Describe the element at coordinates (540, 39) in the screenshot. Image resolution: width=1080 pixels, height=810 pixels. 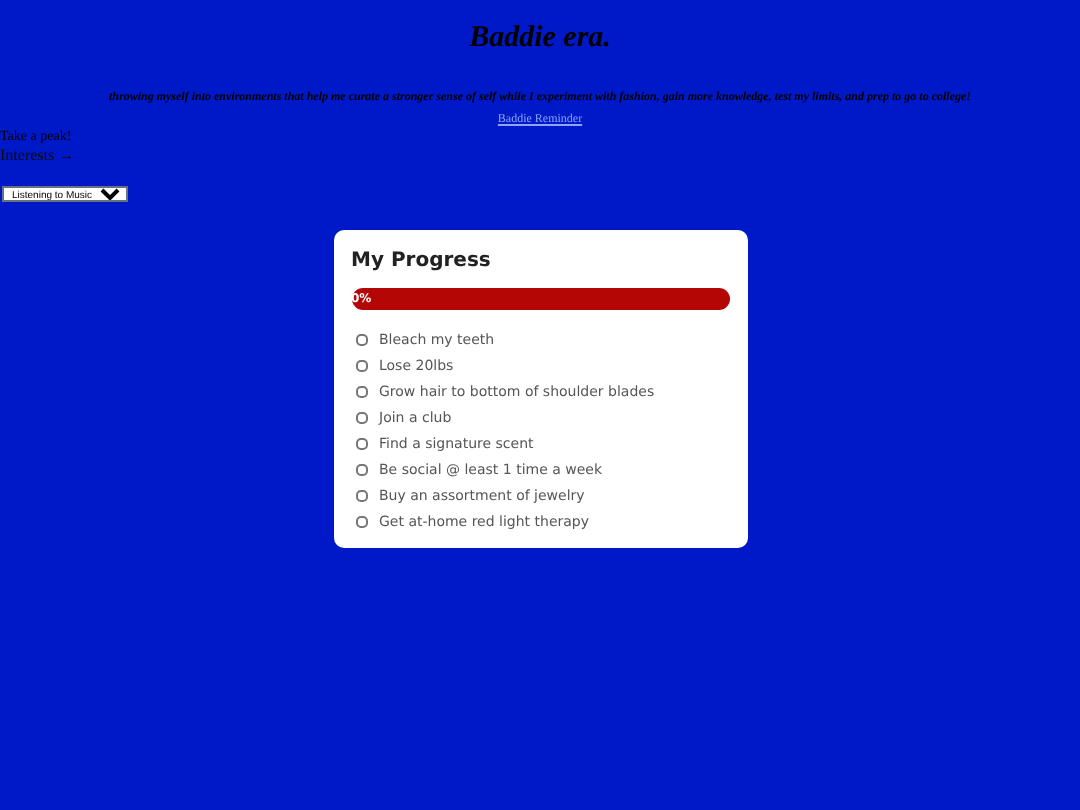
I see `page-title: Baddie era.` at that location.